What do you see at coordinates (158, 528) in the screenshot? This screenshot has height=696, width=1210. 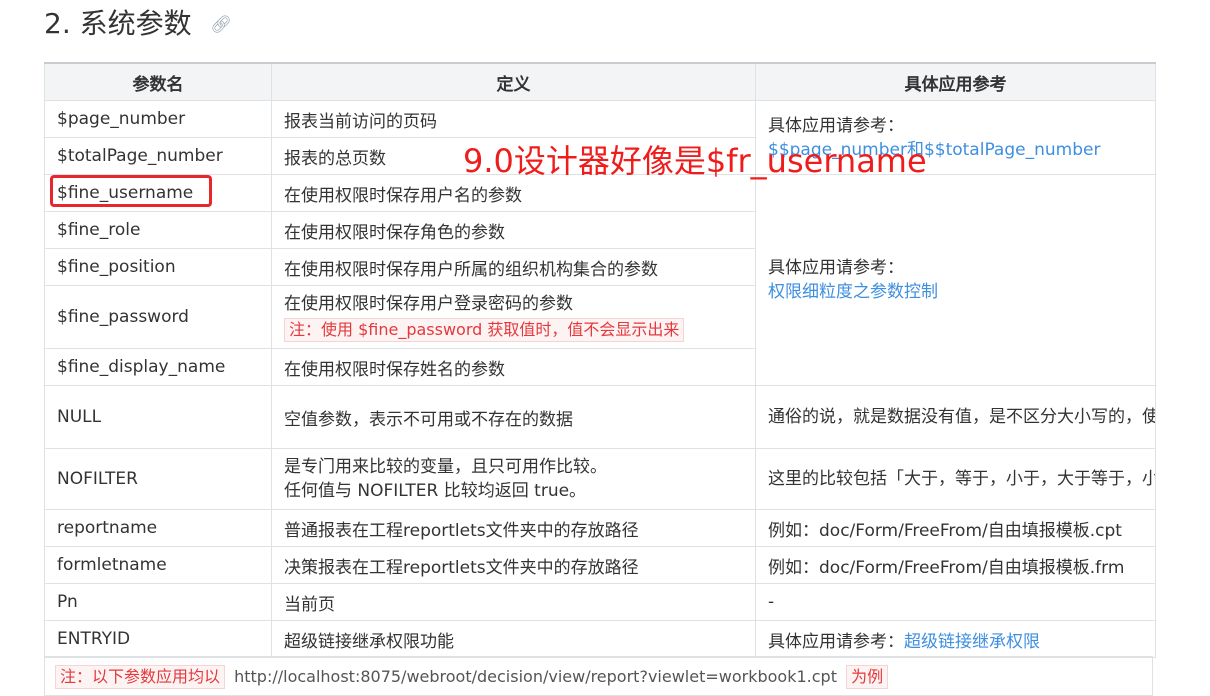 I see `param-name: reportname` at bounding box center [158, 528].